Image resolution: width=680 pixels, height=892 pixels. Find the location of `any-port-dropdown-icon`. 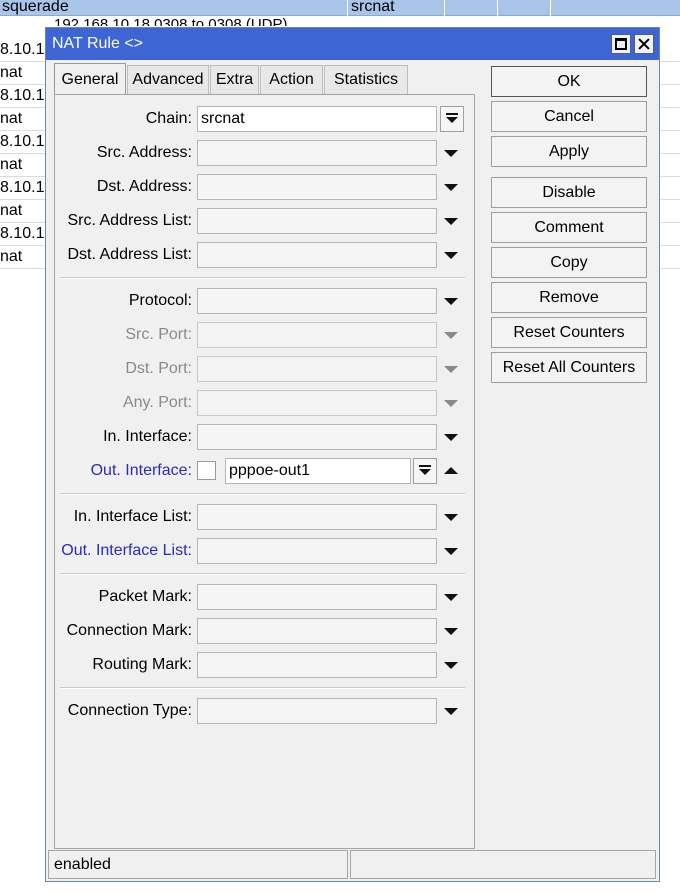

any-port-dropdown-icon is located at coordinates (451, 403).